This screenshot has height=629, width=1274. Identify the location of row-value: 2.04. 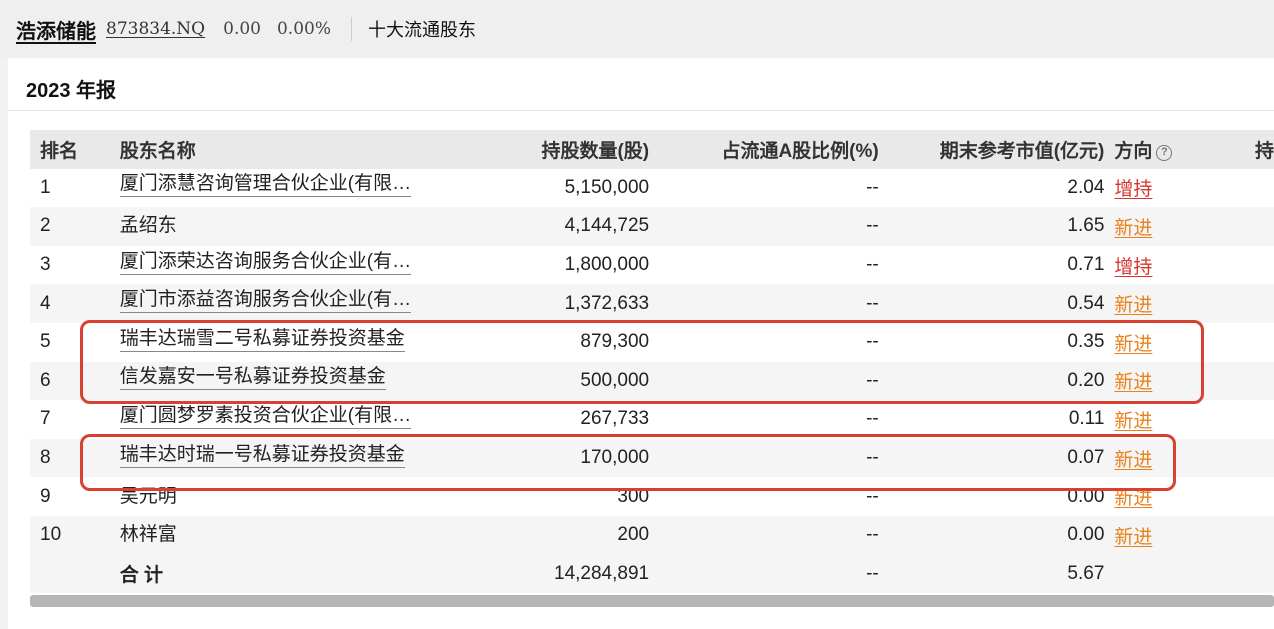
(1086, 187).